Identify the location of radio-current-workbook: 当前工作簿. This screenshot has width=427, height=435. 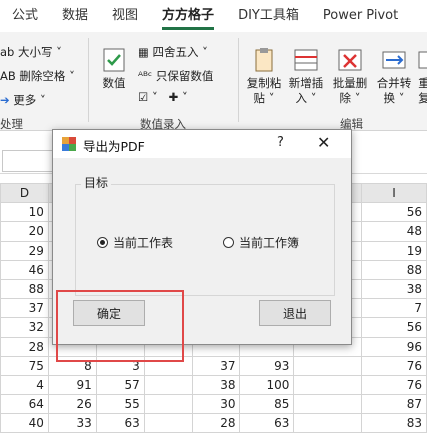
(261, 242).